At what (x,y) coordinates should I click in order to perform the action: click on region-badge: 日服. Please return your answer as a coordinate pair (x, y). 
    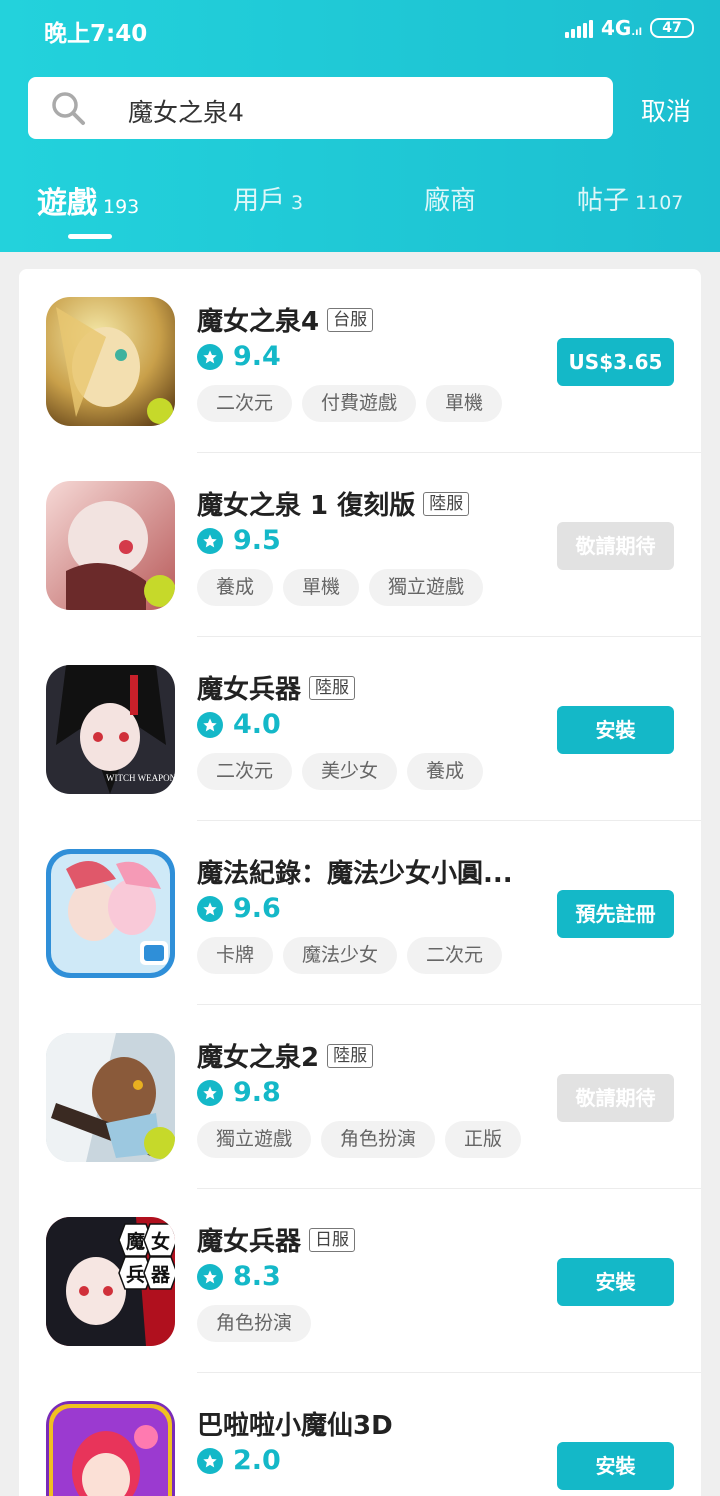
    Looking at the image, I should click on (332, 1239).